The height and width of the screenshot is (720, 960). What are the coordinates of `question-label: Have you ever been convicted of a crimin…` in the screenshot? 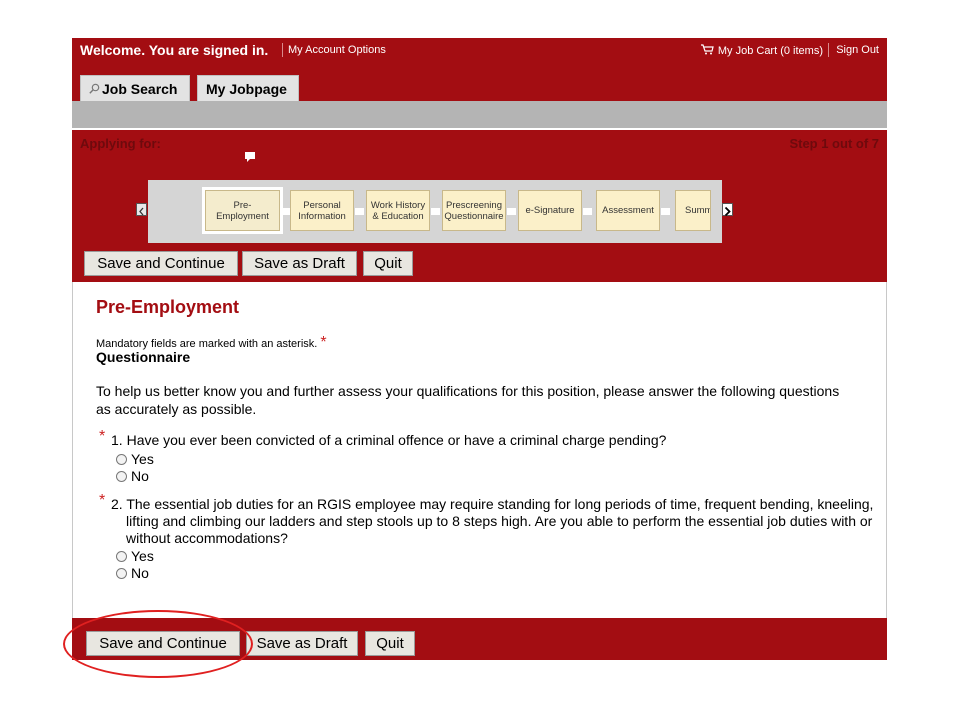 It's located at (396, 440).